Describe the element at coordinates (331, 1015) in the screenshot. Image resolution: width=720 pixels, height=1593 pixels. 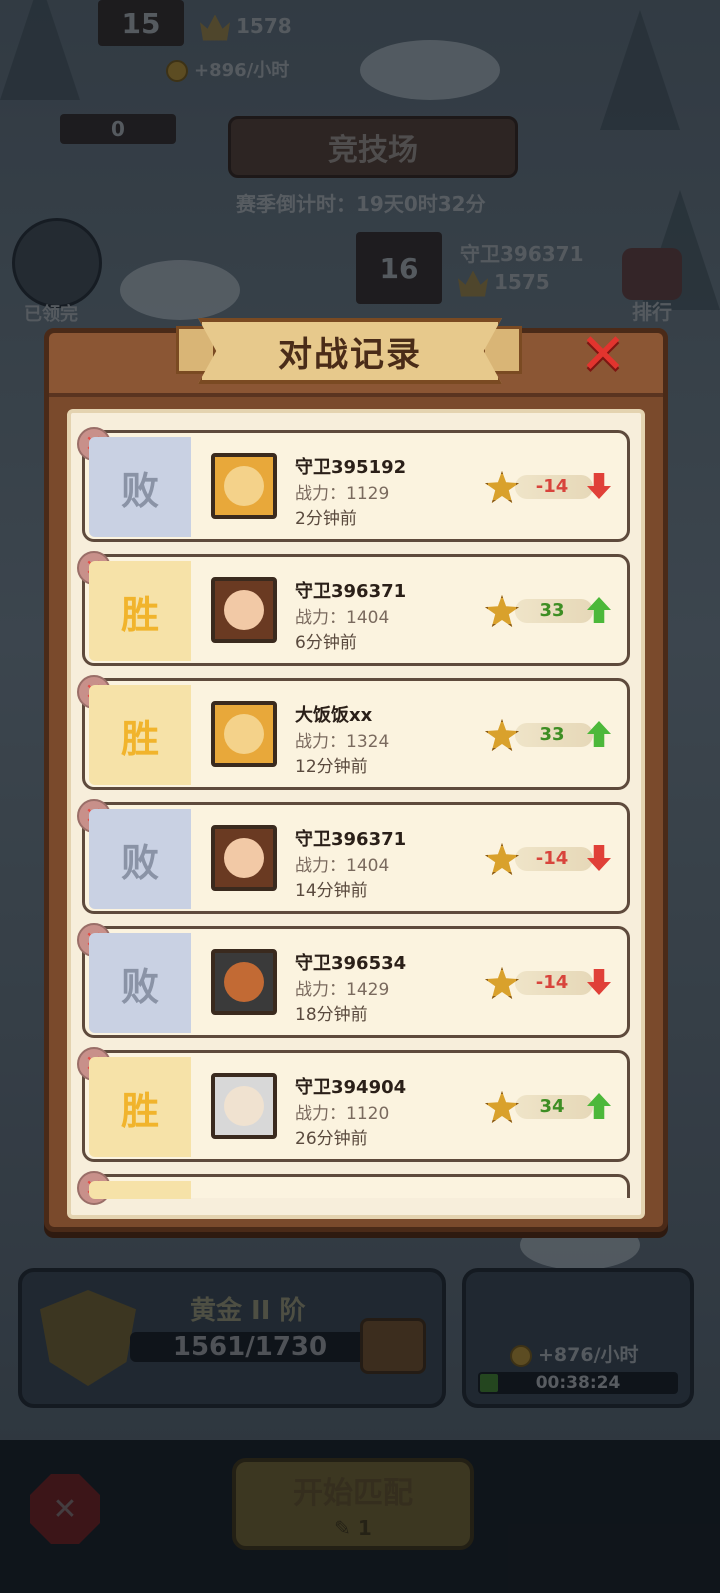
I see `battle-time-ago: 18分钟前` at that location.